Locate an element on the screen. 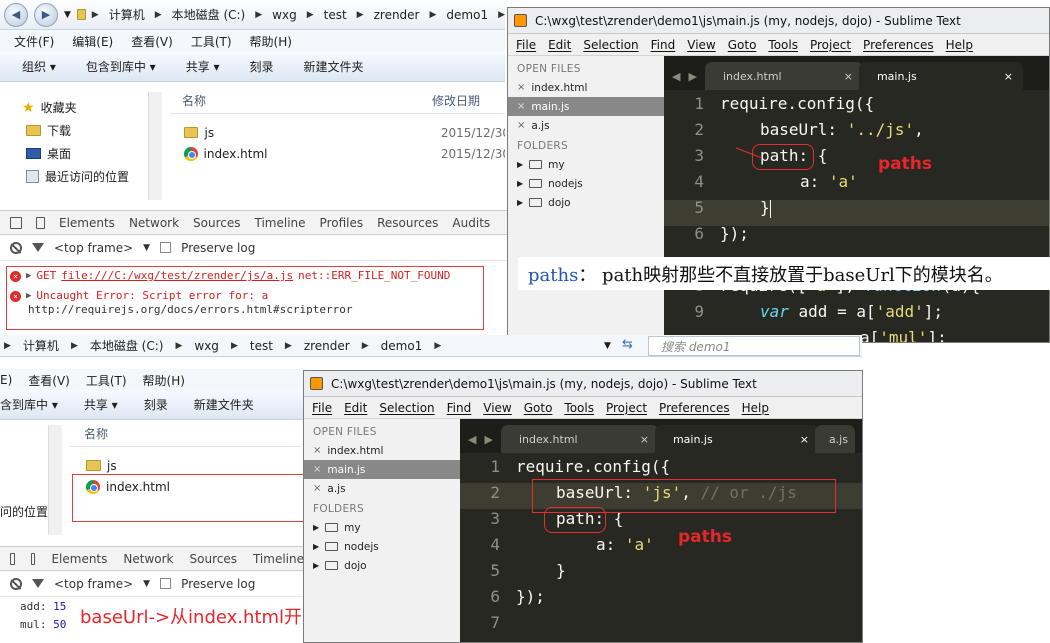 This screenshot has width=1050, height=643. clear-console-icon is located at coordinates (16, 247).